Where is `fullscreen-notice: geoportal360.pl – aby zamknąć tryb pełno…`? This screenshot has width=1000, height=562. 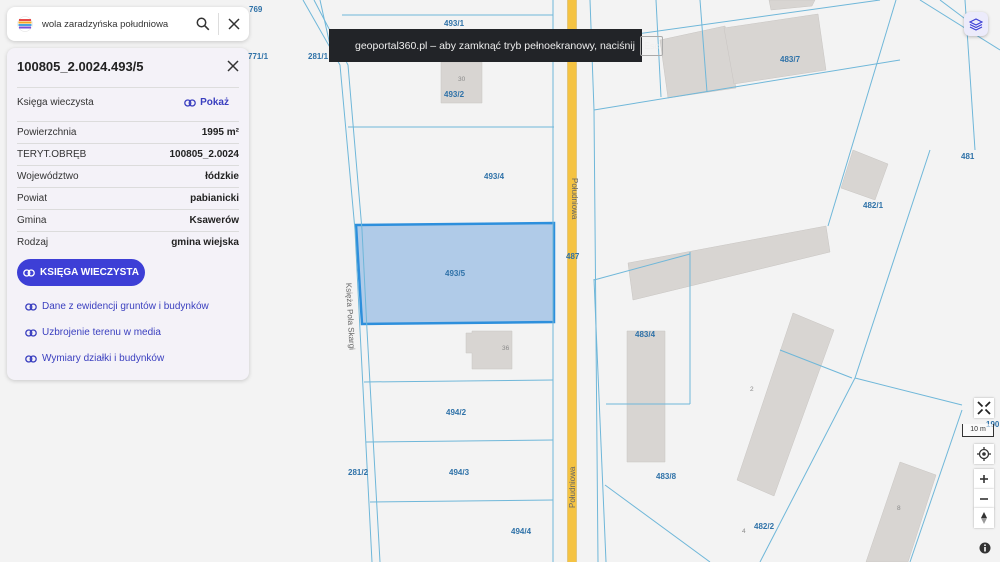
fullscreen-notice: geoportal360.pl – aby zamknąć tryb pełno… is located at coordinates (496, 45).